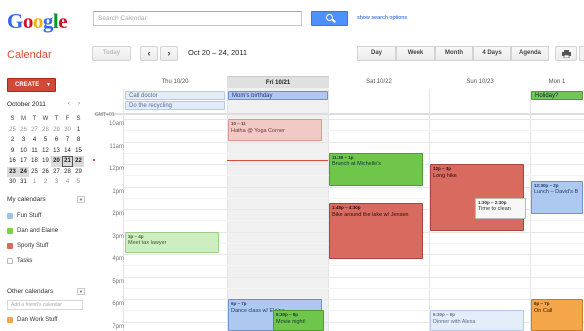  I want to click on calendar-event: 6:30p – 9p Movie night!, so click(298, 320).